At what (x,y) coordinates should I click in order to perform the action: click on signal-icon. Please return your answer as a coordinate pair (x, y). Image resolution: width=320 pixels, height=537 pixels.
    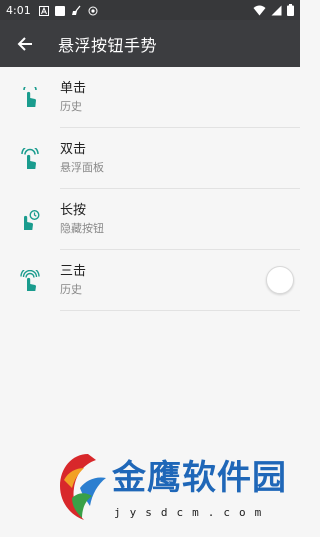
    Looking at the image, I should click on (276, 10).